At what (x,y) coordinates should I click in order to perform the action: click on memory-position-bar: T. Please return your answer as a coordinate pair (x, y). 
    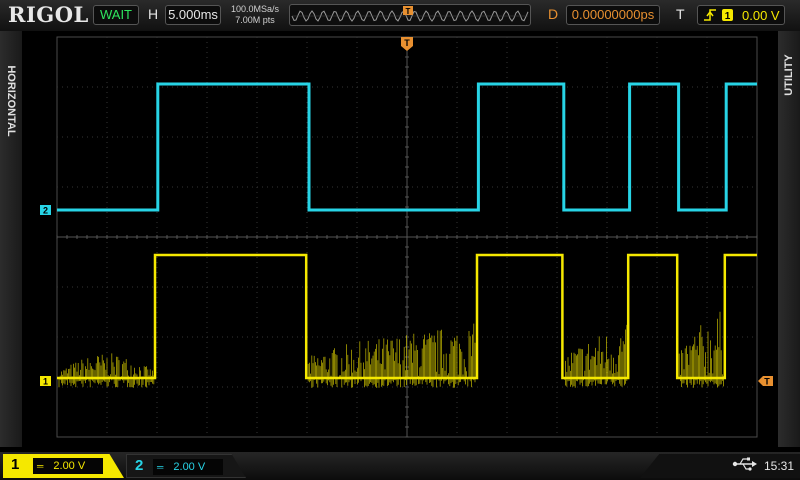
    Looking at the image, I should click on (410, 15).